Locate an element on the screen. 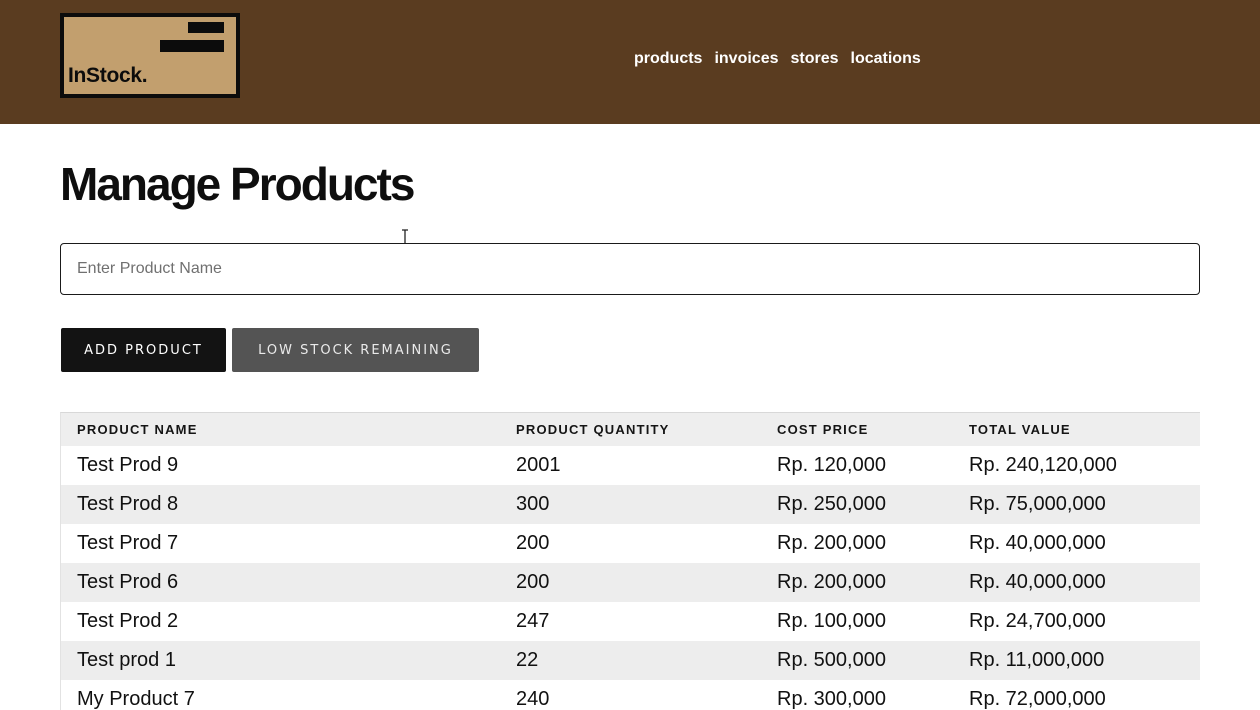 Image resolution: width=1260 pixels, height=710 pixels. column-header-product-name: PRODUCT NAME is located at coordinates (137, 429).